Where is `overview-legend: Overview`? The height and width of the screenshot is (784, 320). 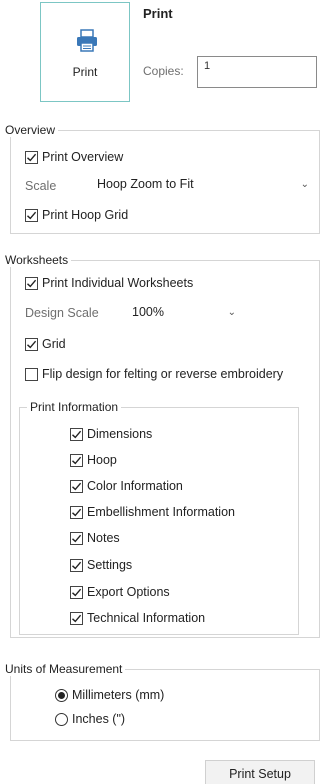
overview-legend: Overview is located at coordinates (30, 130).